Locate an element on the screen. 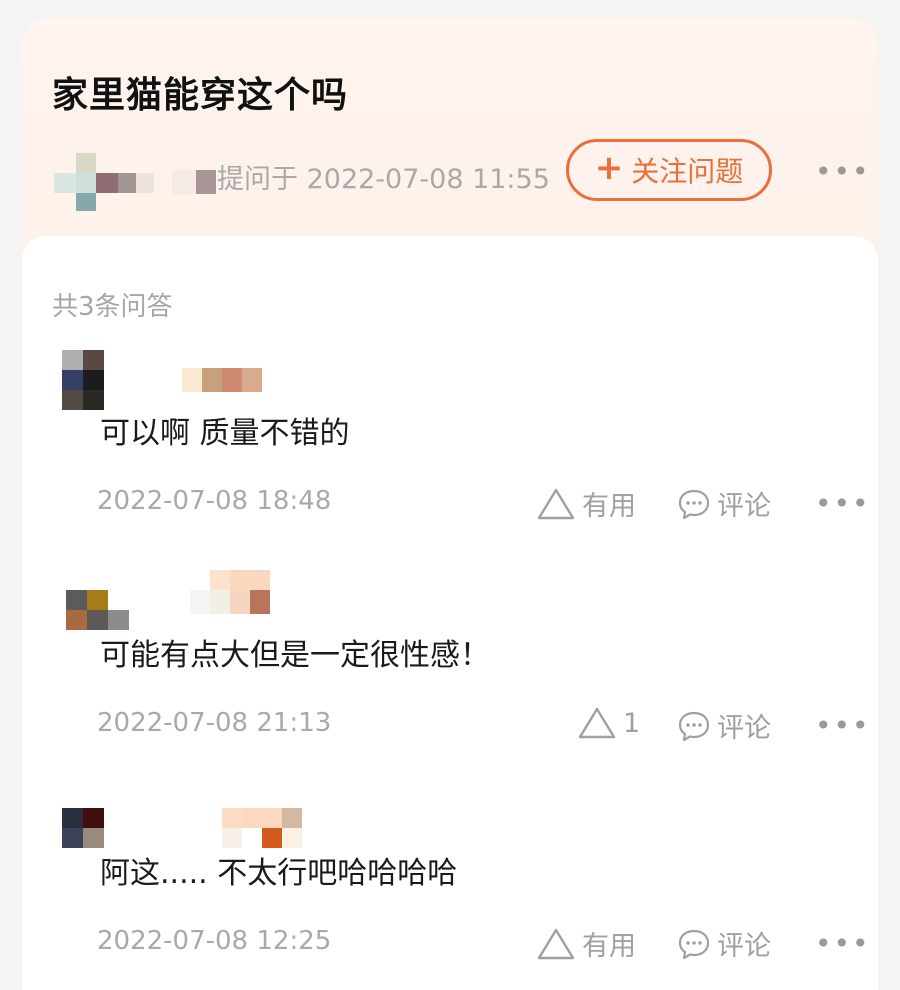 The width and height of the screenshot is (900, 990). asker-avatar is located at coordinates (104, 182).